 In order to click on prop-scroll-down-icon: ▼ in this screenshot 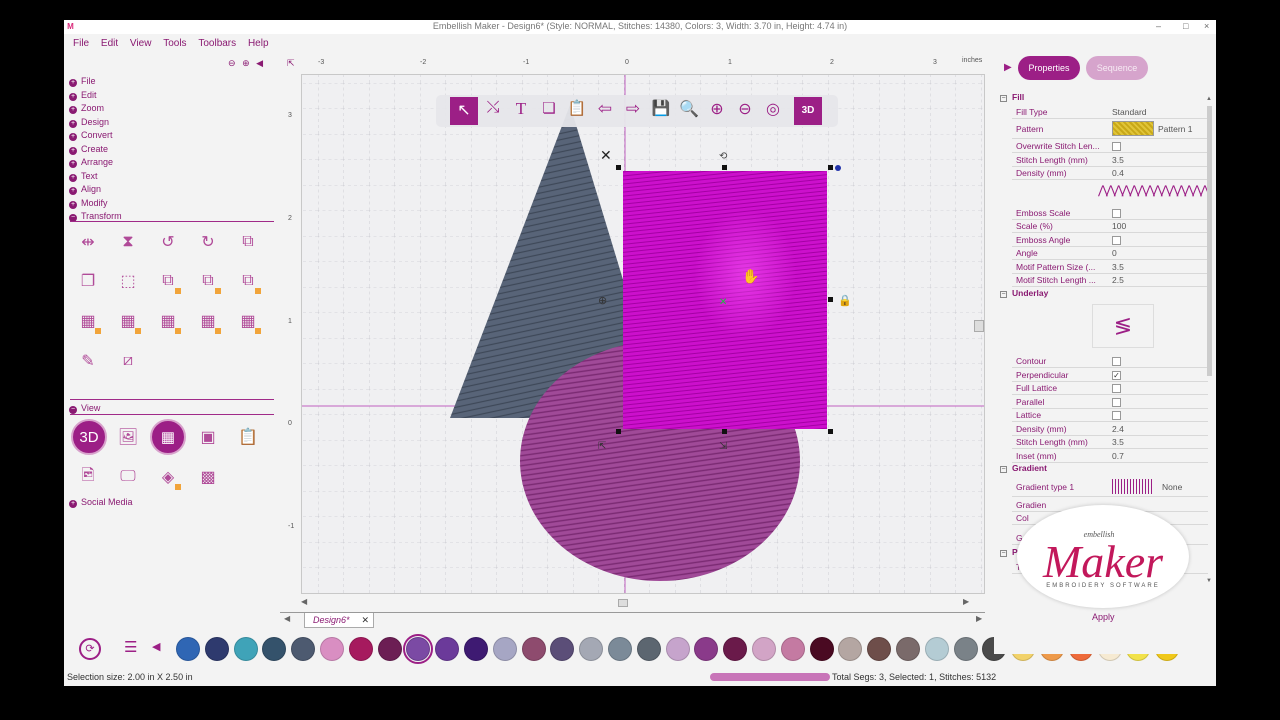, I will do `click(1209, 581)`.